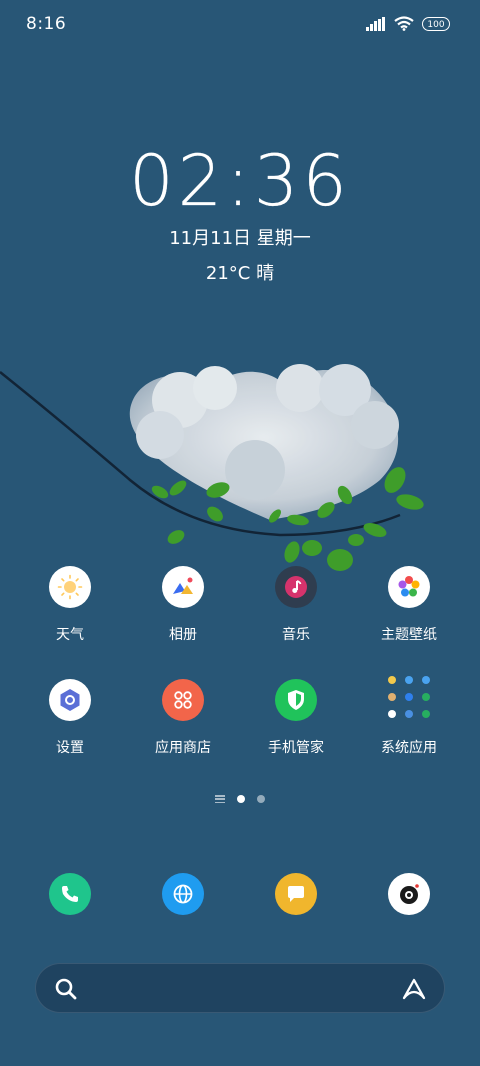 The image size is (480, 1066). I want to click on weather-sun-icon, so click(70, 587).